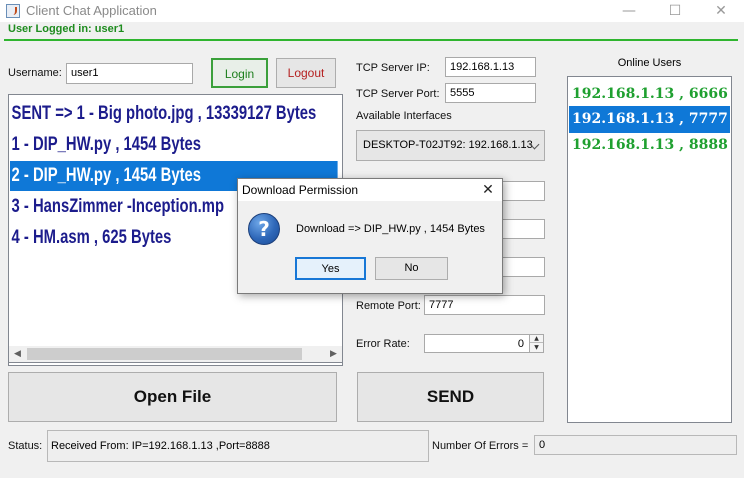 The height and width of the screenshot is (478, 744). Describe the element at coordinates (330, 268) in the screenshot. I see `yes-button: Yes` at that location.